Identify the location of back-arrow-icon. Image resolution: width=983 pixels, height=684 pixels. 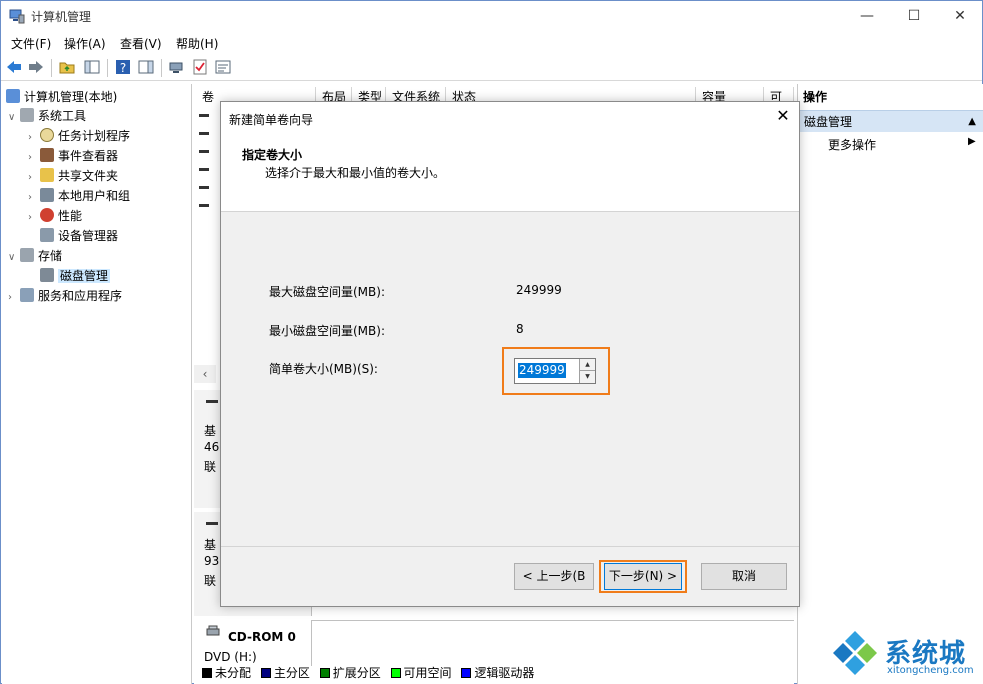
(14, 67).